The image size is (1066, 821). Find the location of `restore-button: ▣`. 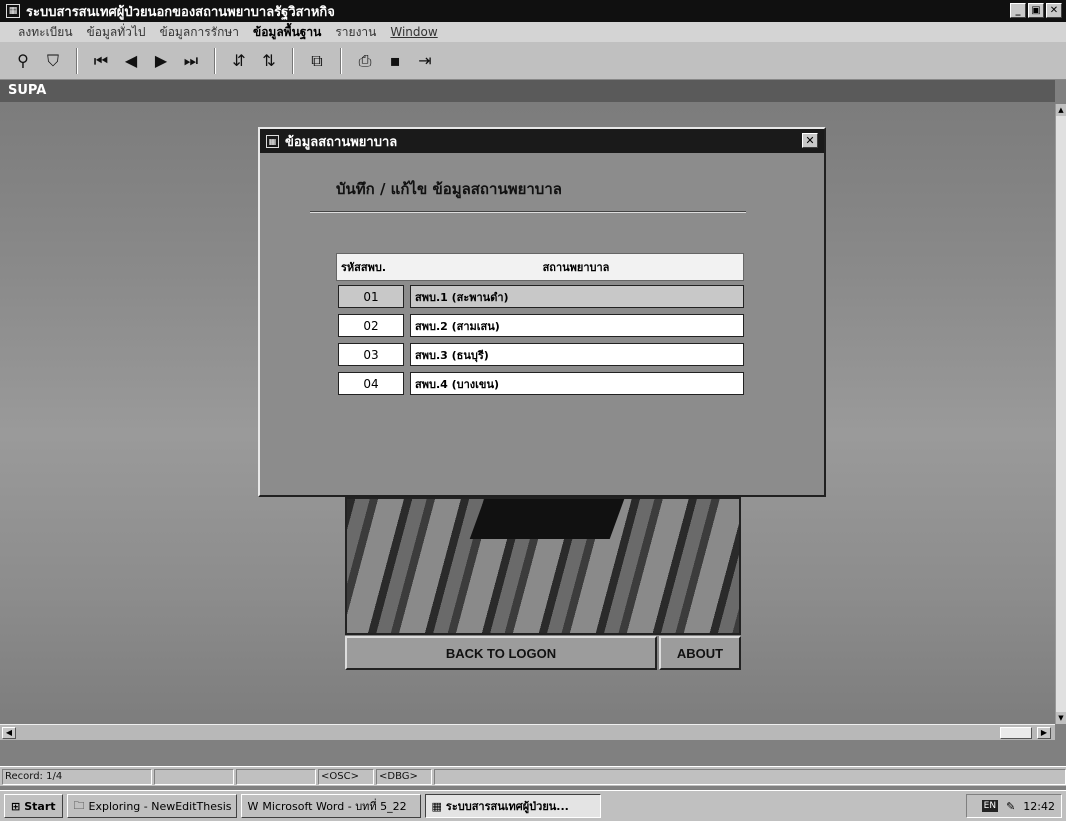

restore-button: ▣ is located at coordinates (1036, 10).